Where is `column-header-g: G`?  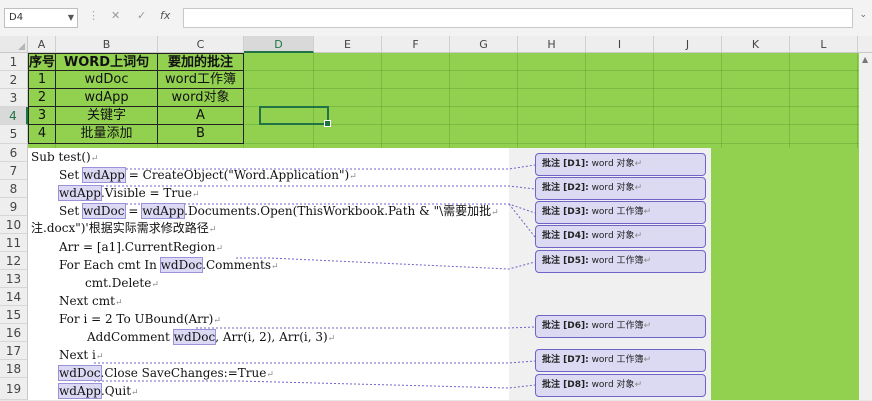 column-header-g: G is located at coordinates (484, 44).